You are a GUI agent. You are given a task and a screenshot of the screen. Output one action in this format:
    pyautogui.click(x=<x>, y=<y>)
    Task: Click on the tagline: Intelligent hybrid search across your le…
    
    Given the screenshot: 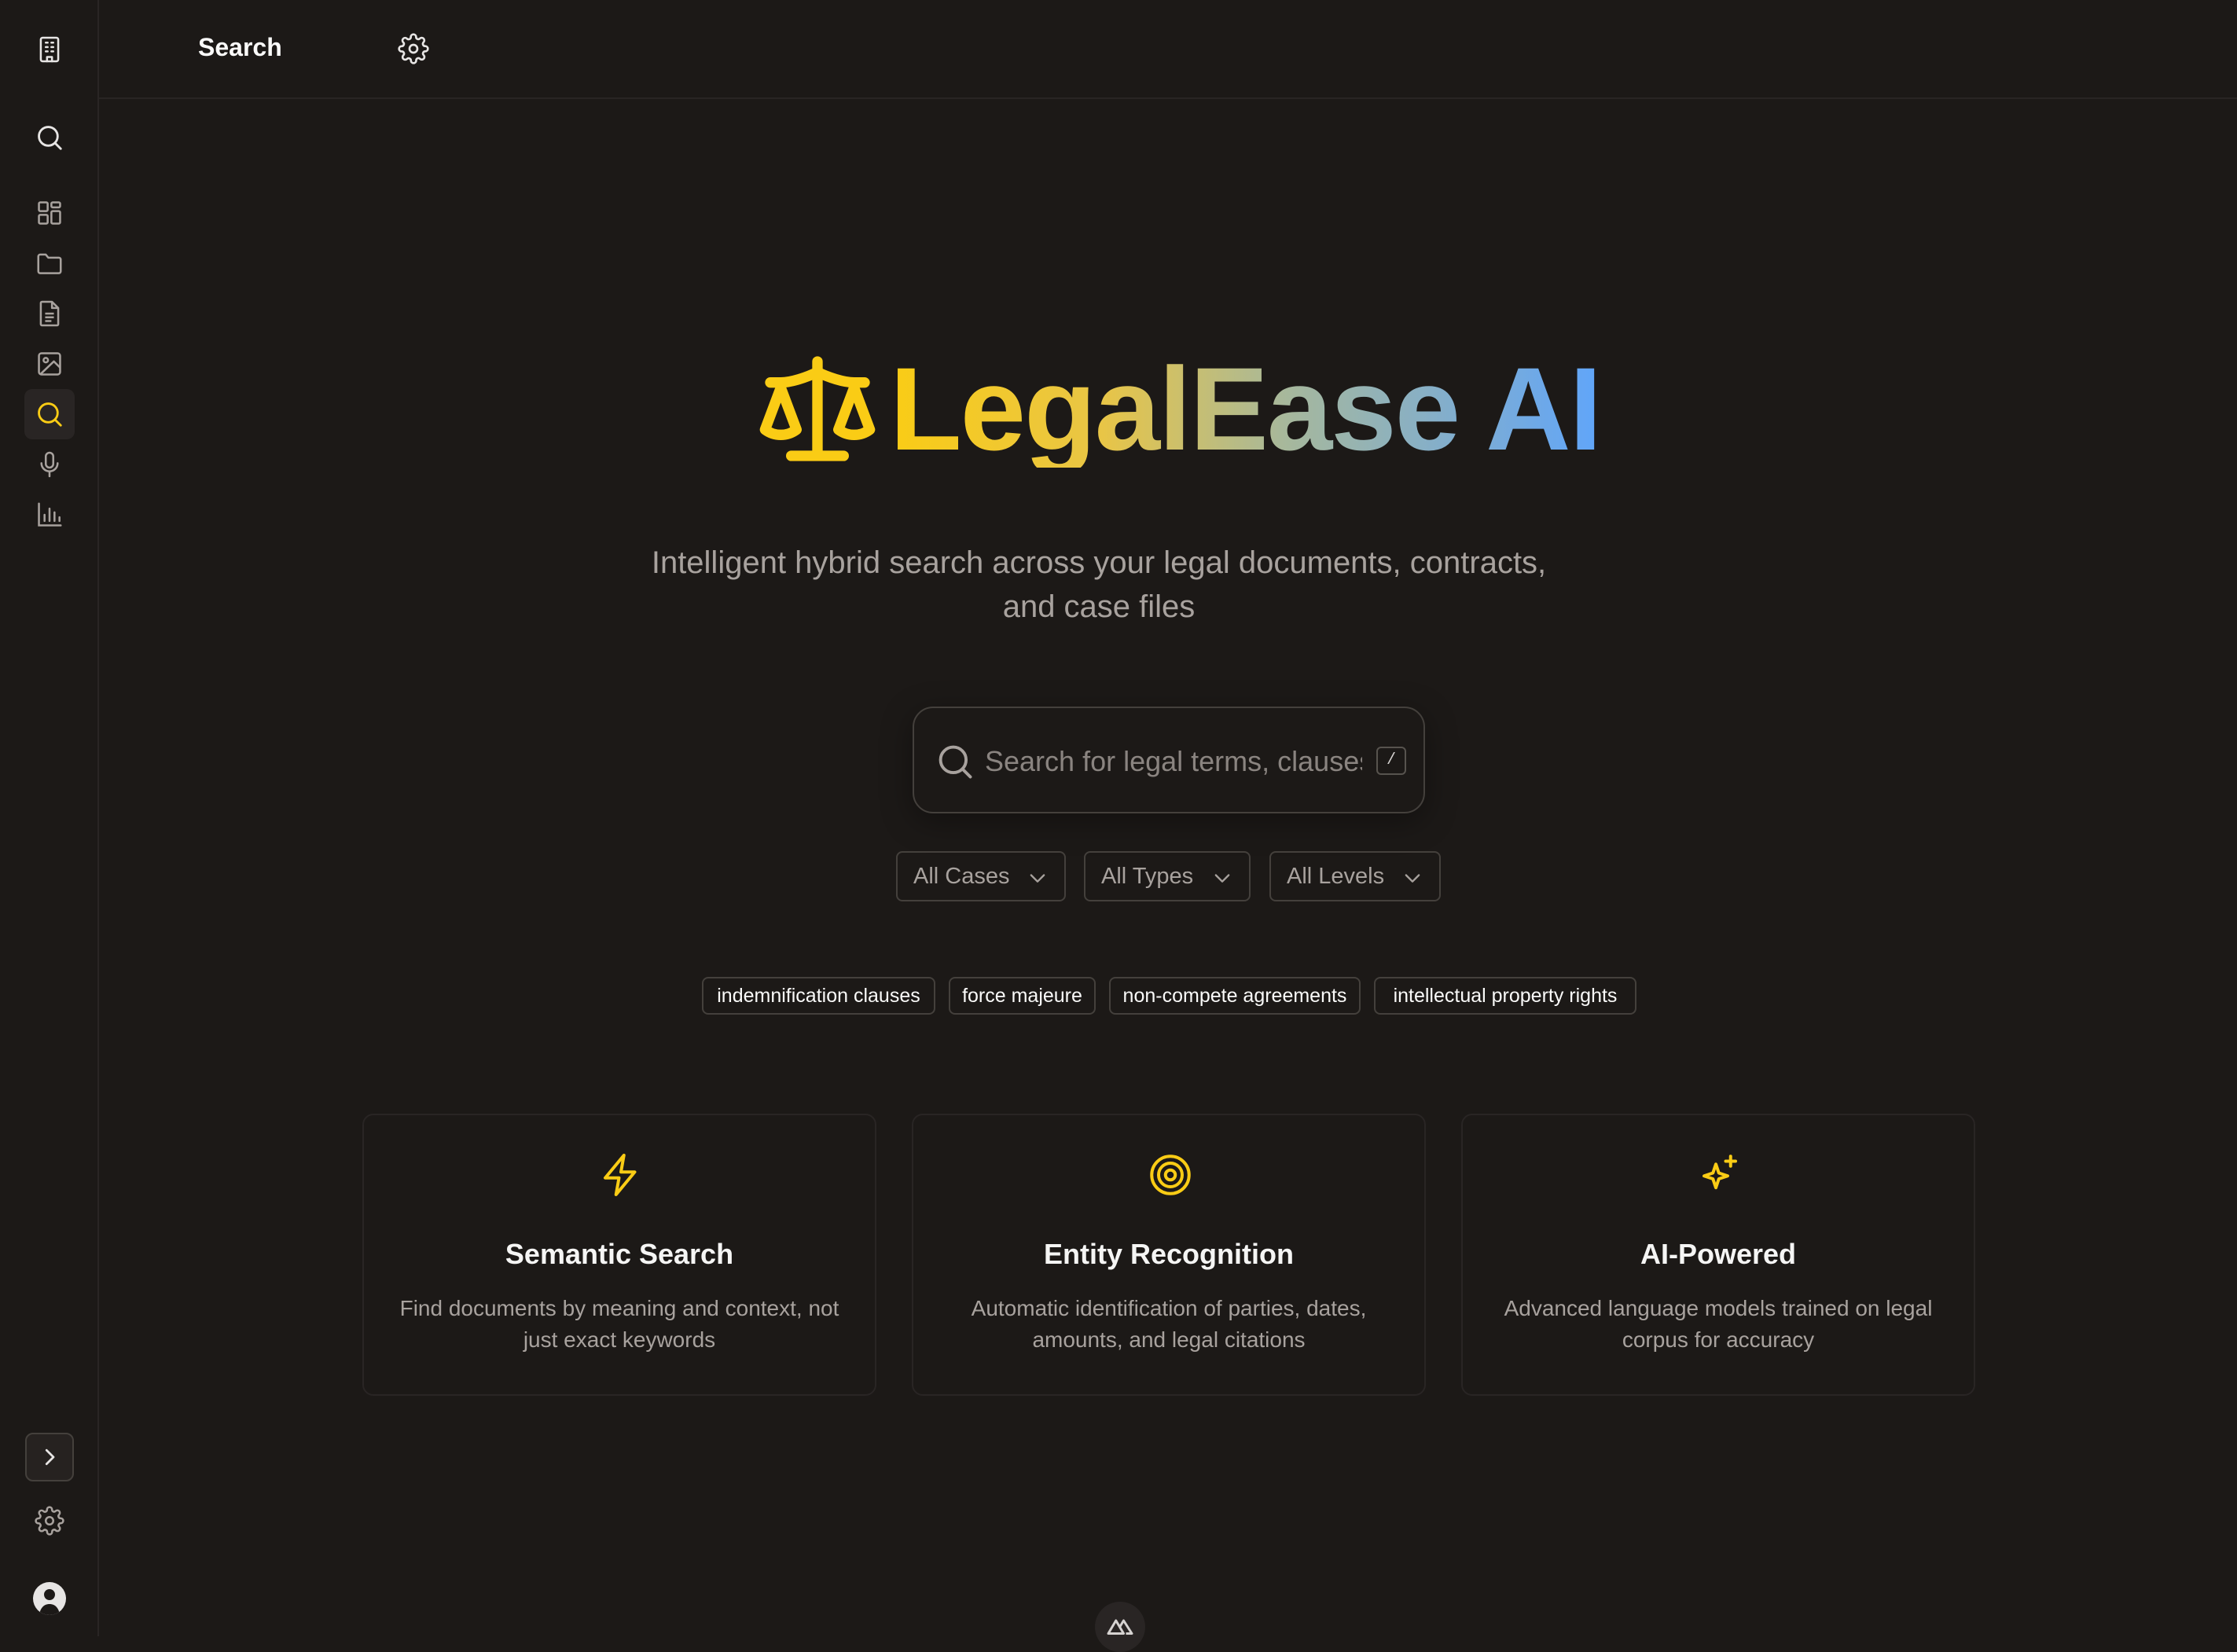 What is the action you would take?
    pyautogui.click(x=1099, y=585)
    